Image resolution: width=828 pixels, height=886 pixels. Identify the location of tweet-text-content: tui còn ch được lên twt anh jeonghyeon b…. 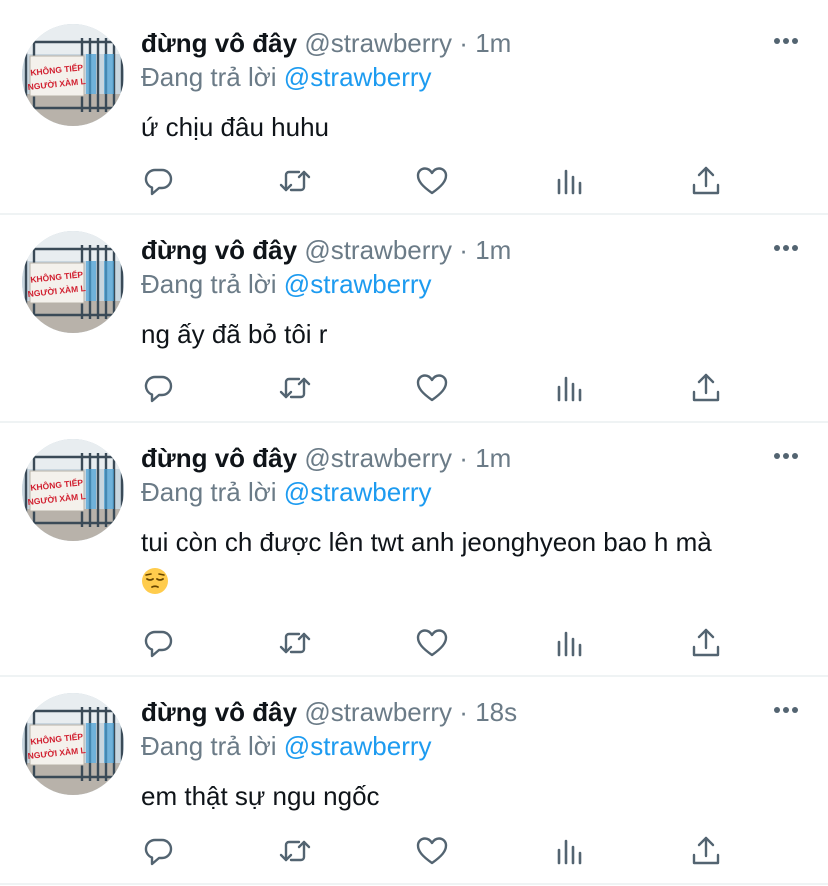
(426, 542).